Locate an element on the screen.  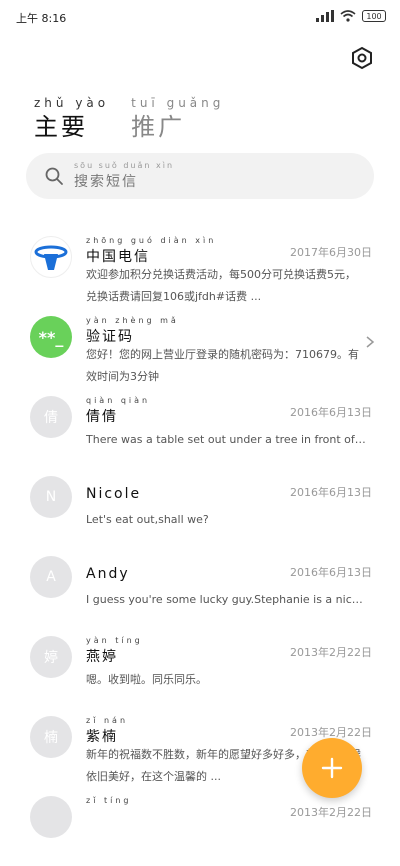
new-message-button is located at coordinates (332, 768).